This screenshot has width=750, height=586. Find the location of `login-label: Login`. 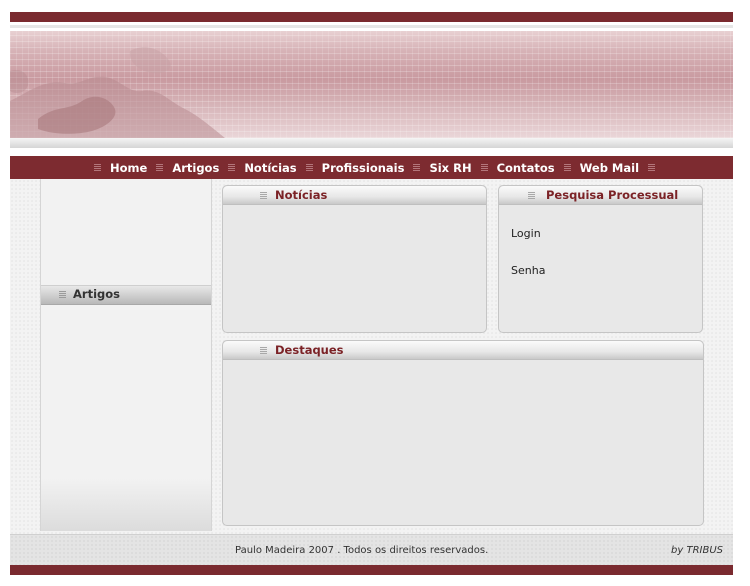

login-label: Login is located at coordinates (526, 233).